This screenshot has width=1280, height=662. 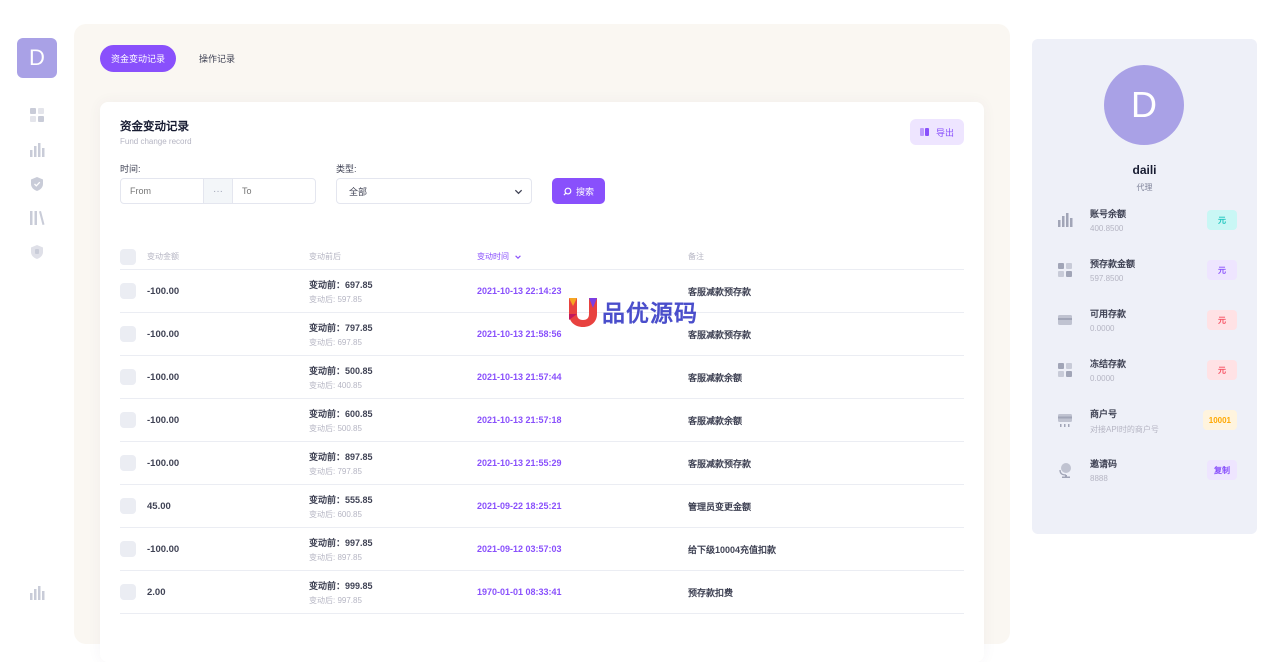 What do you see at coordinates (1144, 105) in the screenshot?
I see `avatar: D` at bounding box center [1144, 105].